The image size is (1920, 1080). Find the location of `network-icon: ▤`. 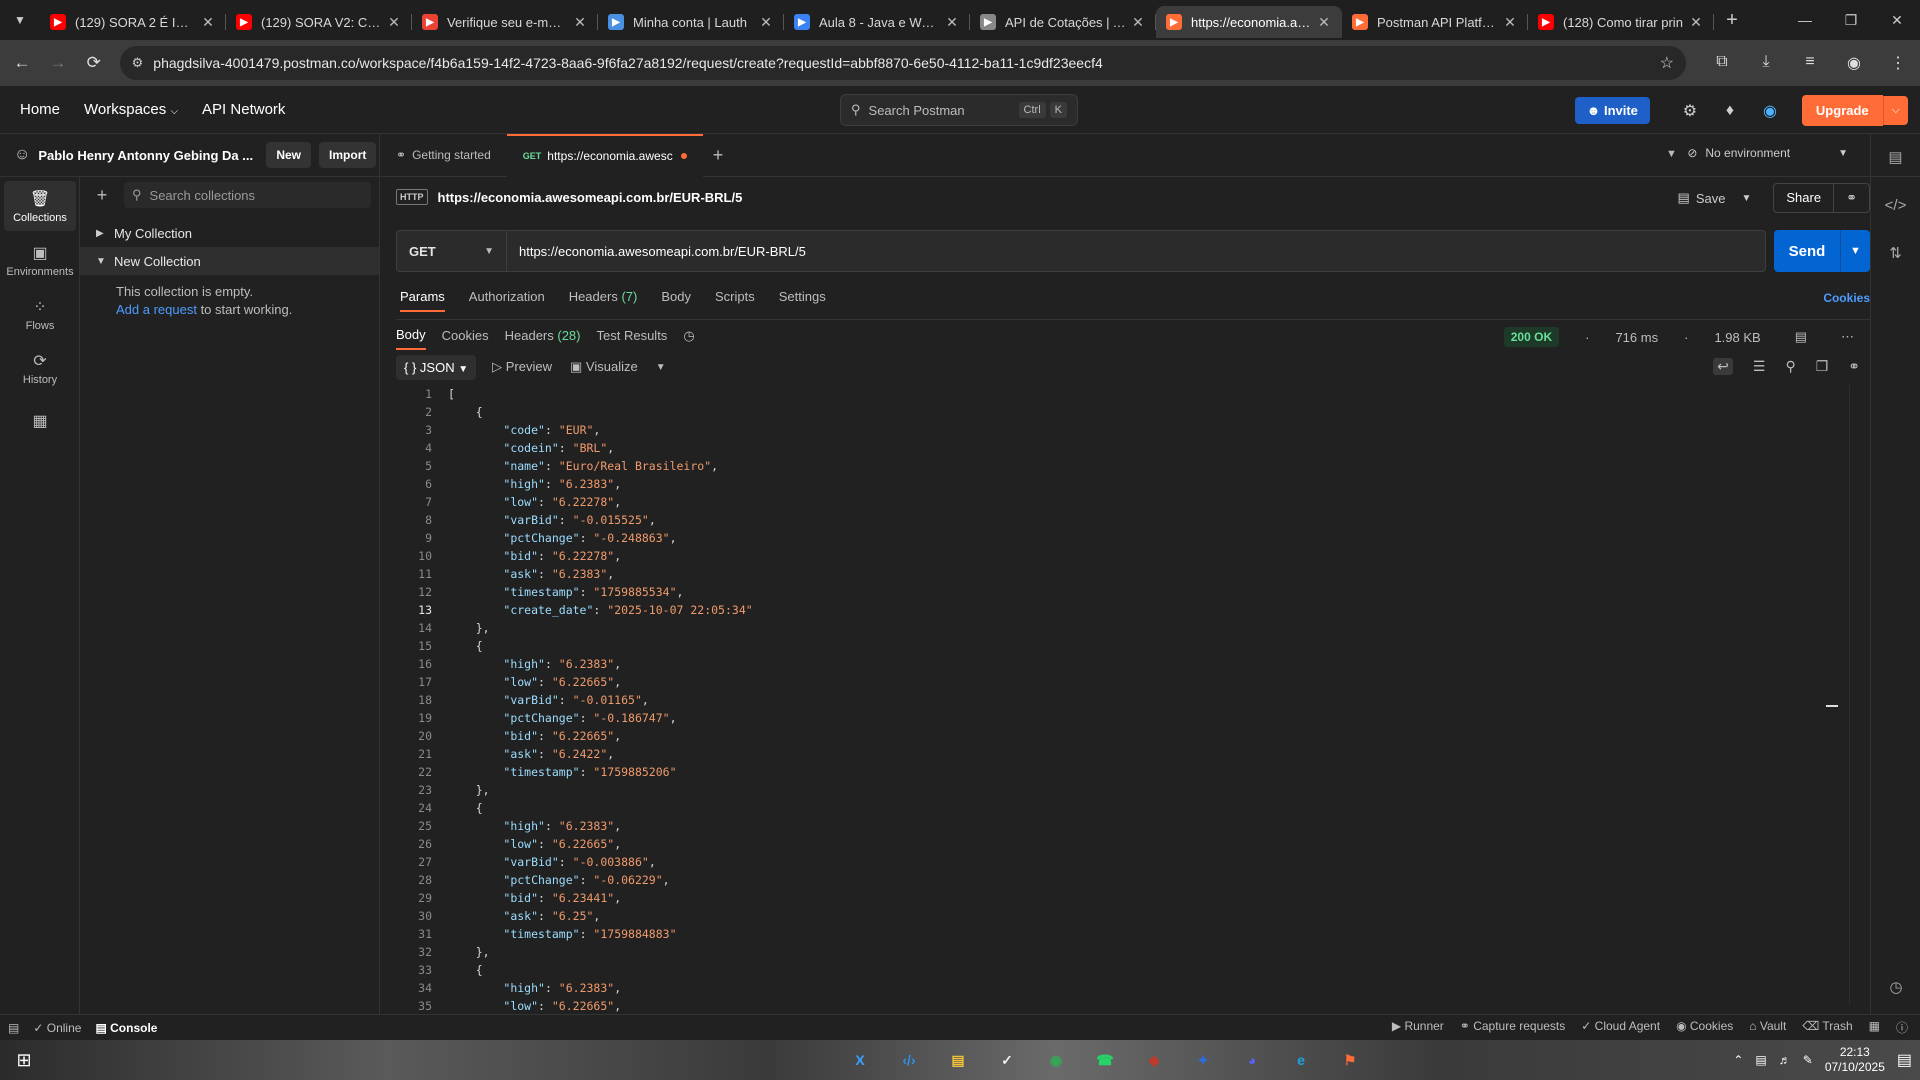

network-icon: ▤ is located at coordinates (1760, 1060).